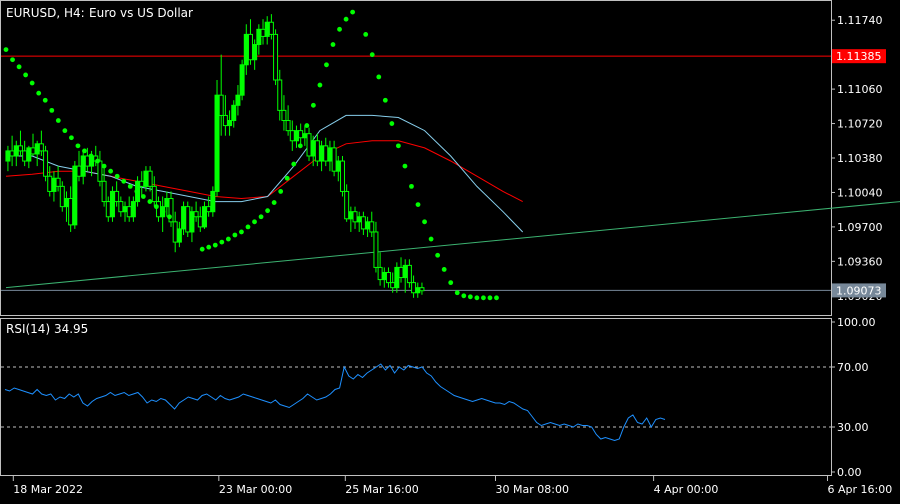 This screenshot has width=900, height=504. What do you see at coordinates (860, 89) in the screenshot?
I see `price-tick-label: 1.11060` at bounding box center [860, 89].